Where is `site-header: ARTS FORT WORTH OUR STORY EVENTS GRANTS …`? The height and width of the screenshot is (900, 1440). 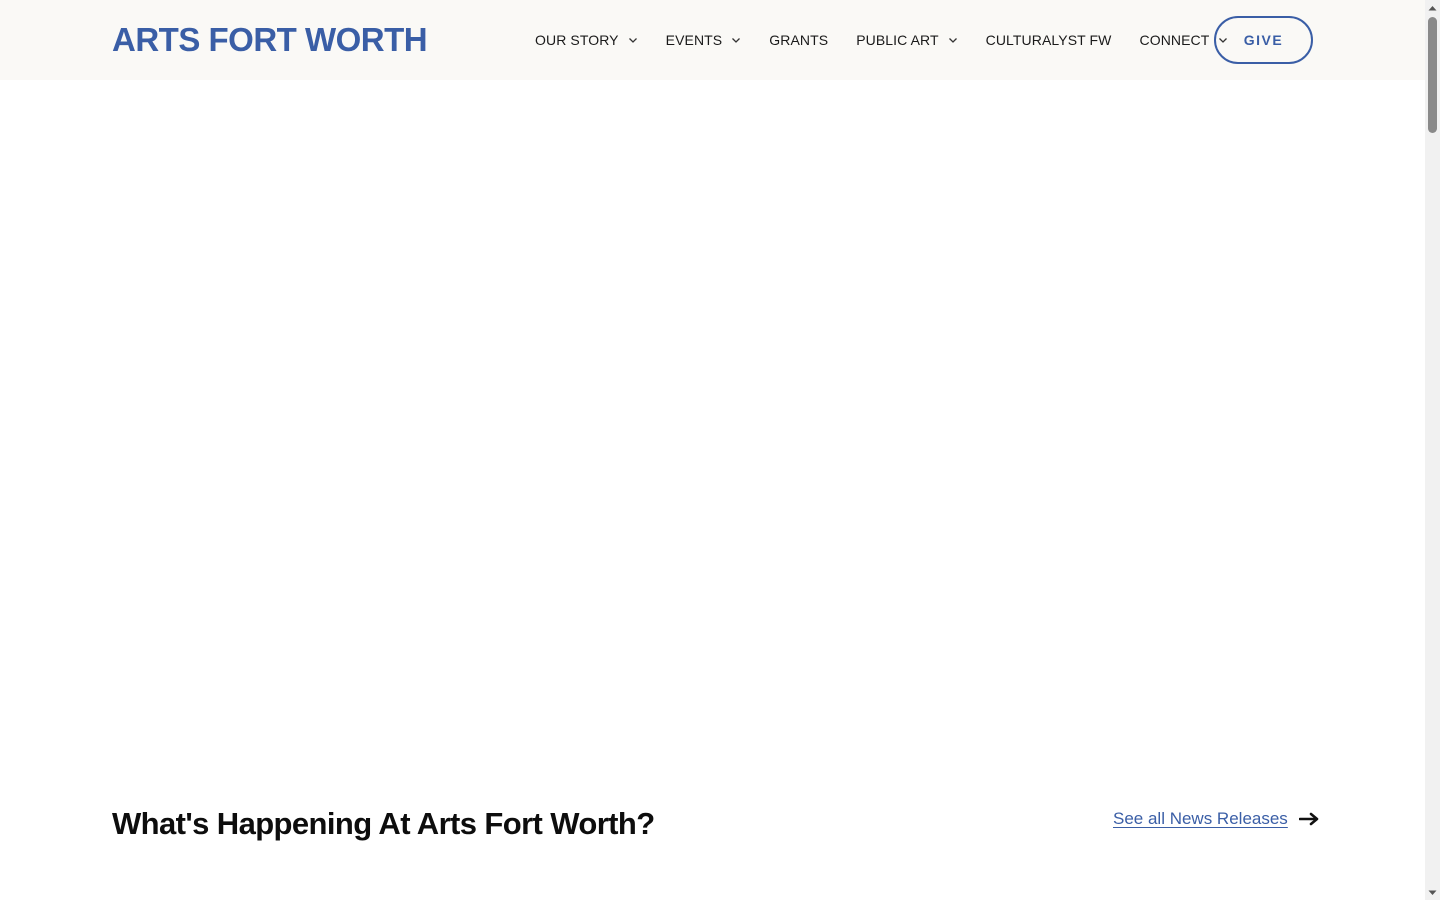 site-header: ARTS FORT WORTH OUR STORY EVENTS GRANTS … is located at coordinates (712, 40).